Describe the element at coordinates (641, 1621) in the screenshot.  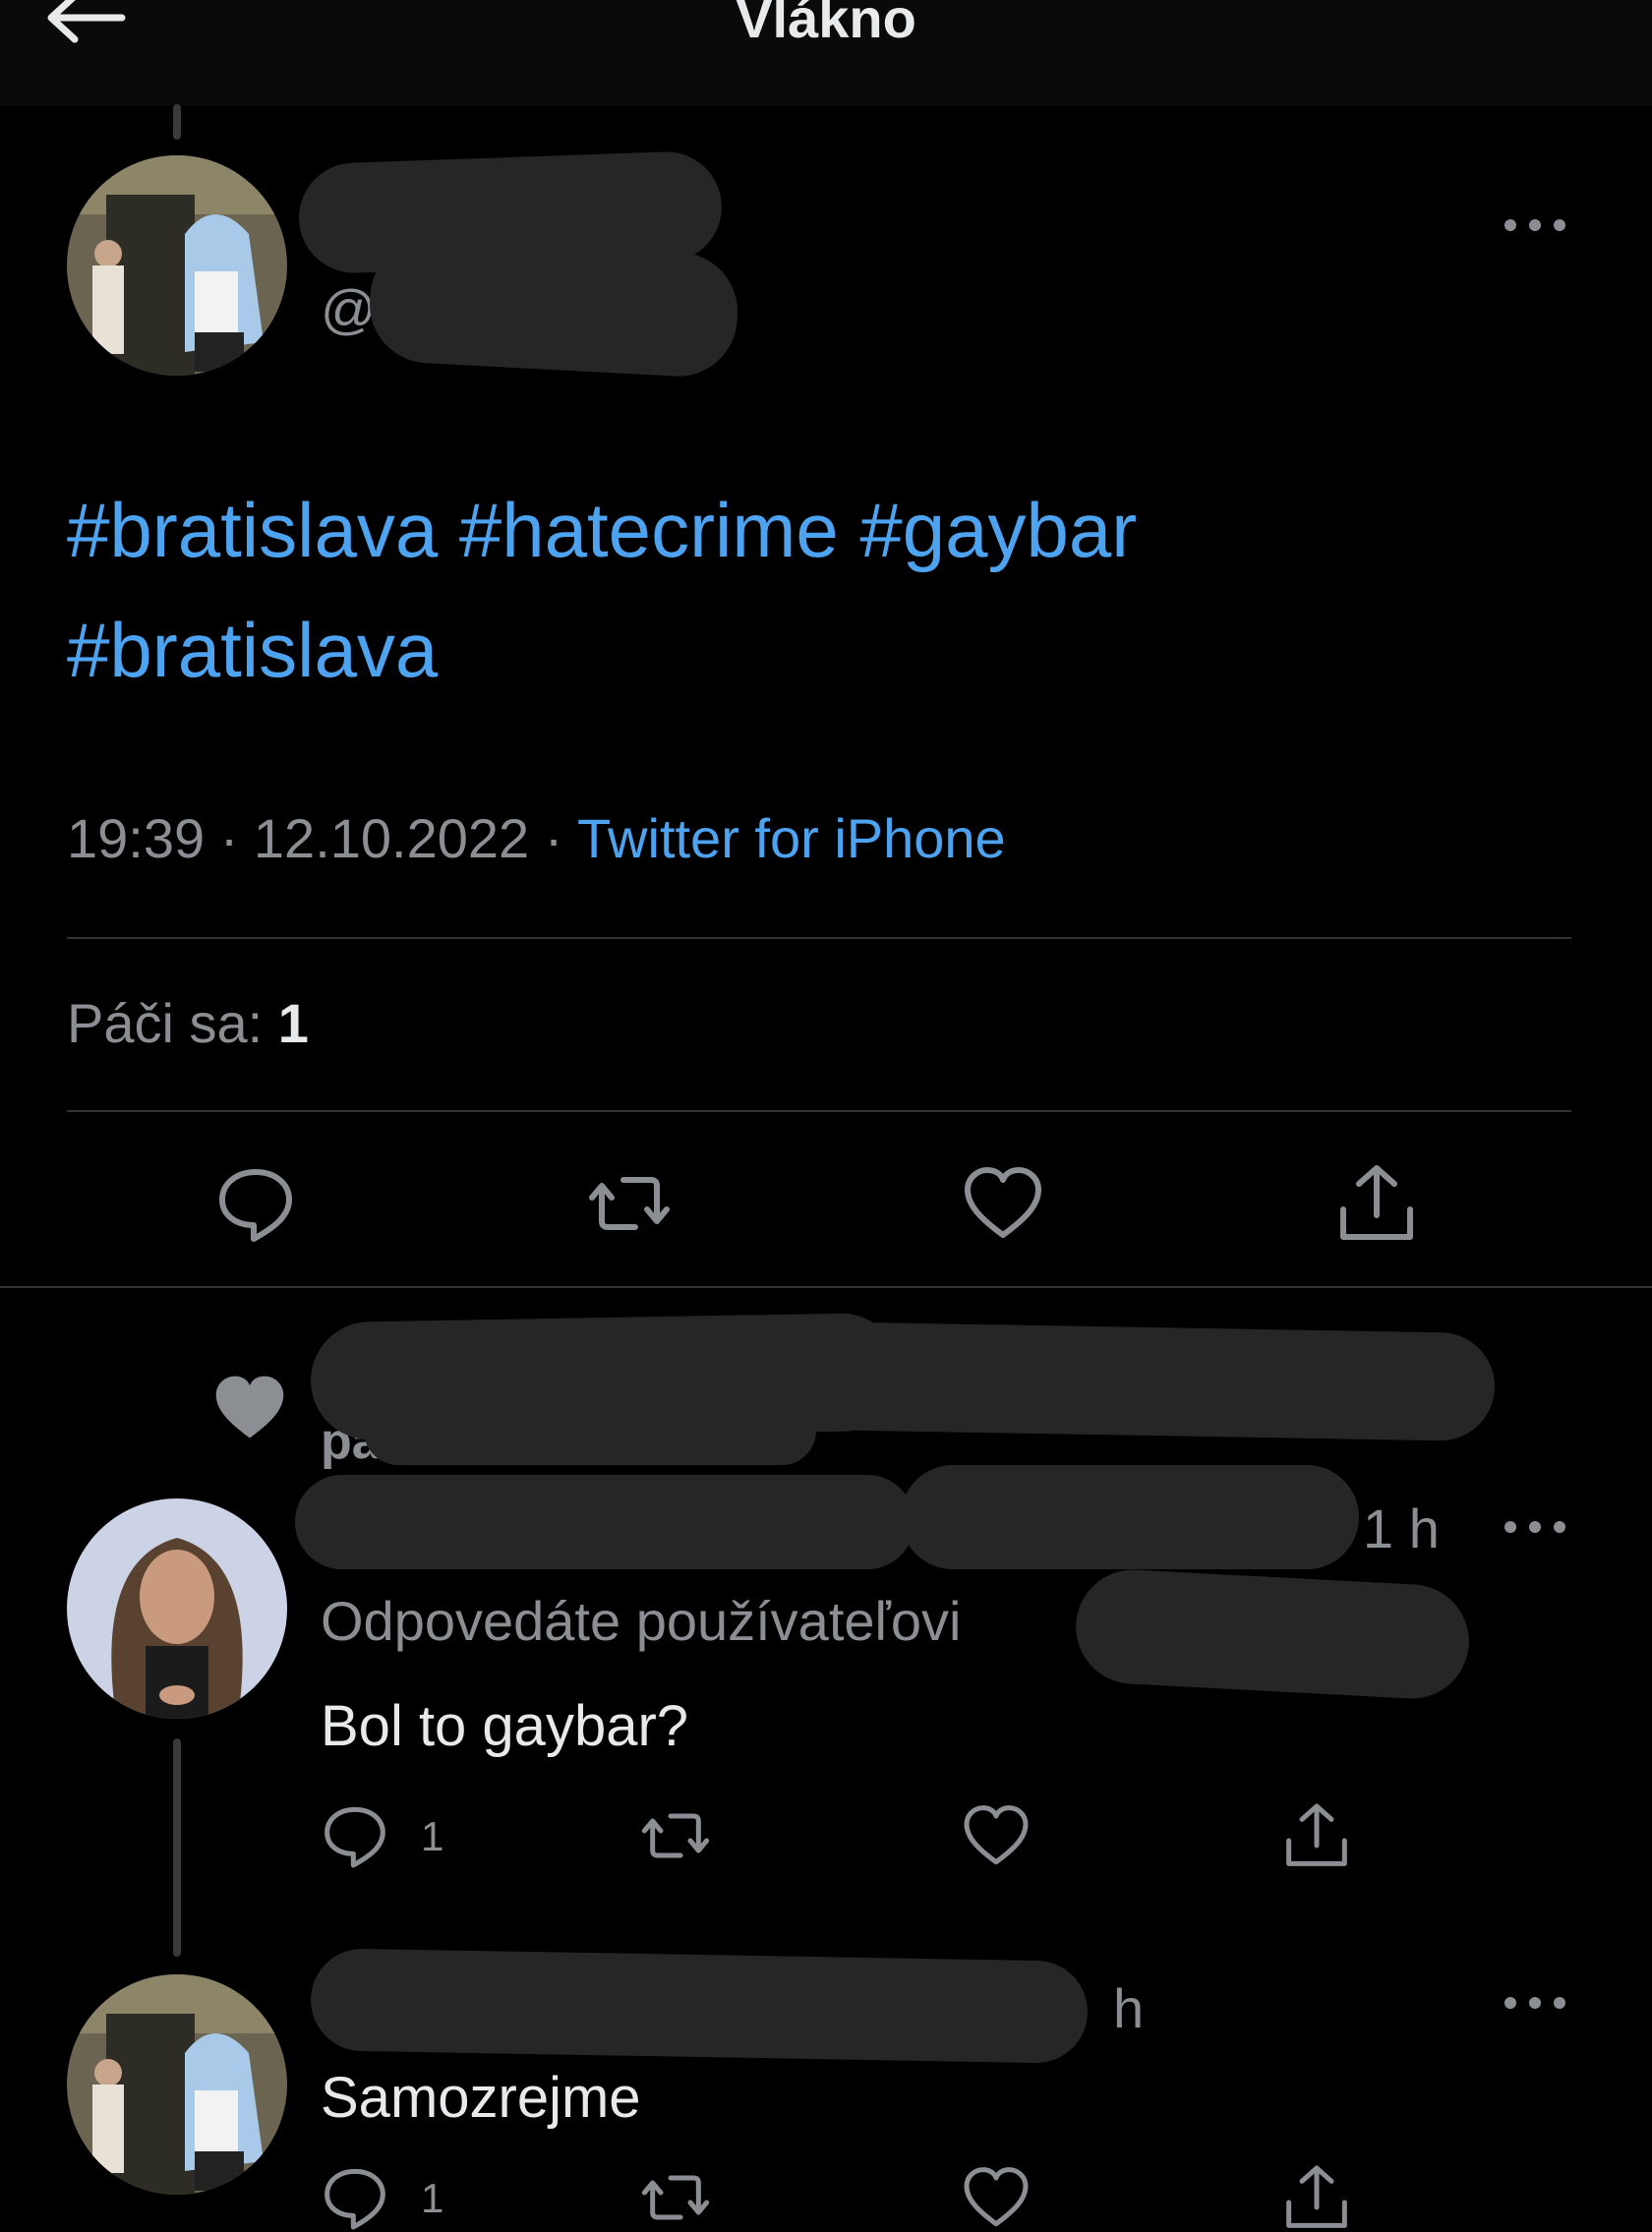
I see `replying-to-label: Odpovedáte používateľovi` at that location.